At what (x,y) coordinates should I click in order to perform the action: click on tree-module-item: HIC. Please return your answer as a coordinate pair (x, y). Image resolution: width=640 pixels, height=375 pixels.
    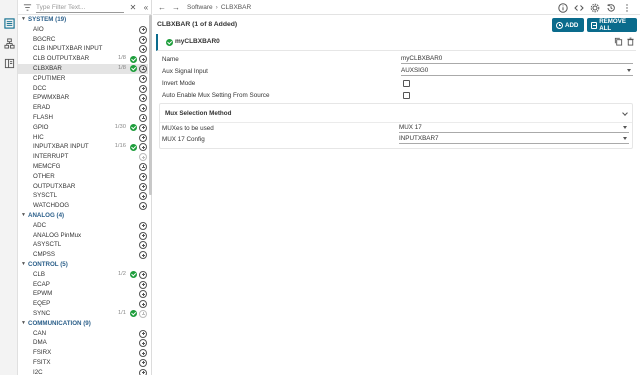
    Looking at the image, I should click on (83, 138).